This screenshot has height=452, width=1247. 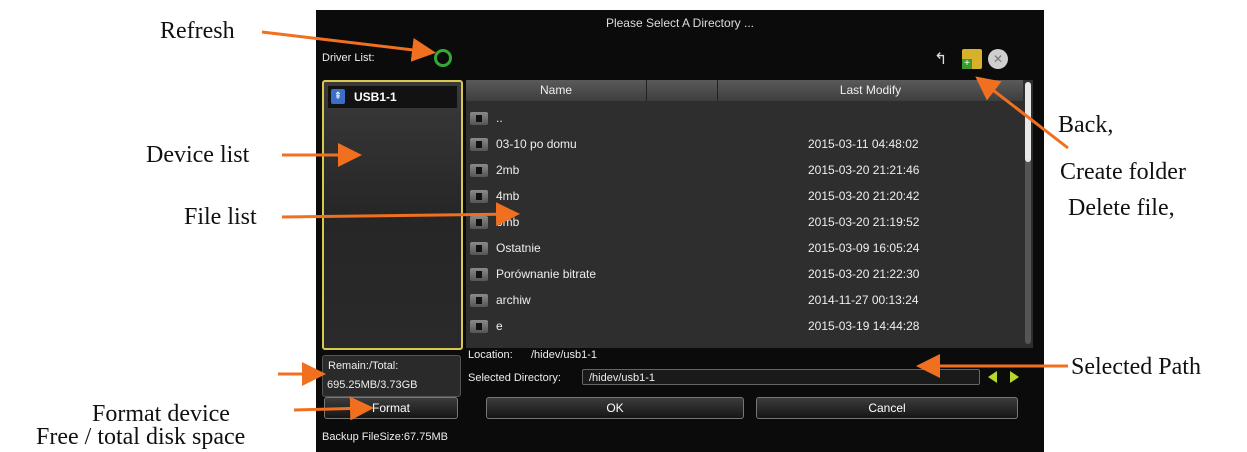 What do you see at coordinates (556, 90) in the screenshot?
I see `column-header-name: Name` at bounding box center [556, 90].